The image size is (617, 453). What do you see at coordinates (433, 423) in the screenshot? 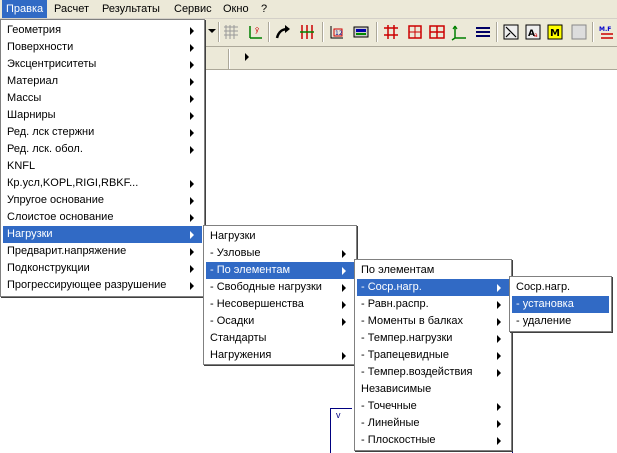
I see `menu-item-linear: - Линейные` at bounding box center [433, 423].